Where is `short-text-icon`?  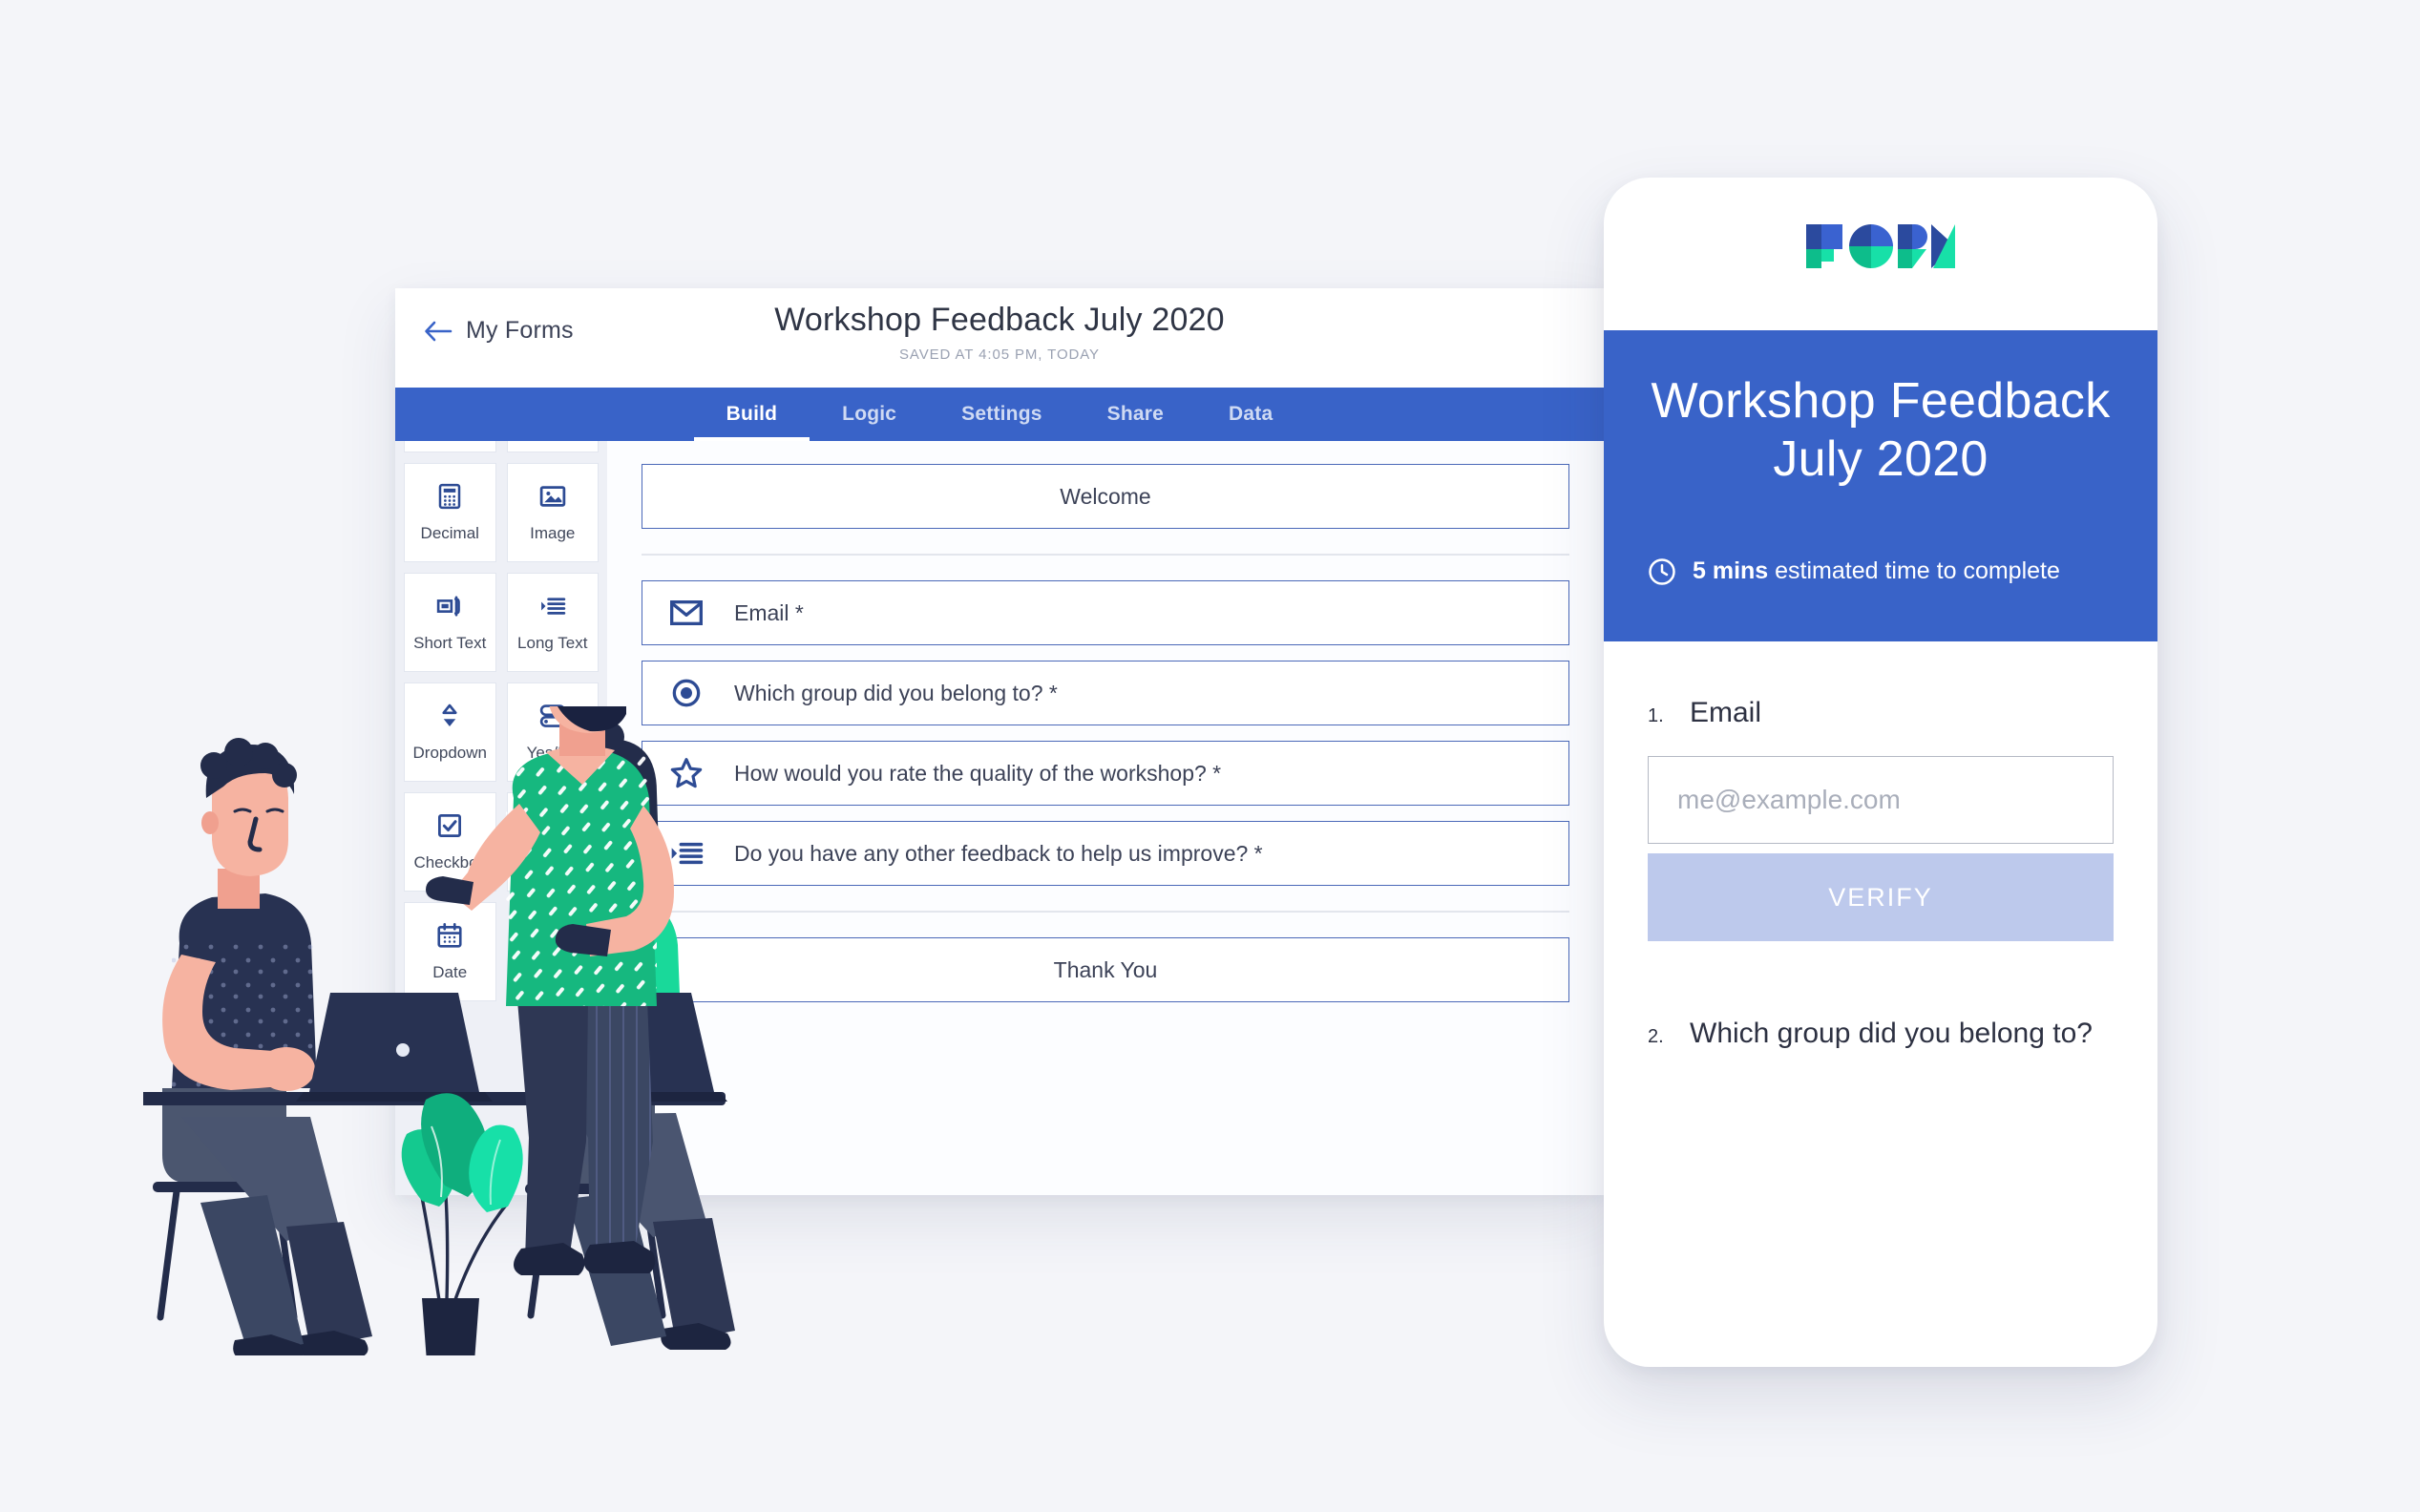
short-text-icon is located at coordinates (449, 606).